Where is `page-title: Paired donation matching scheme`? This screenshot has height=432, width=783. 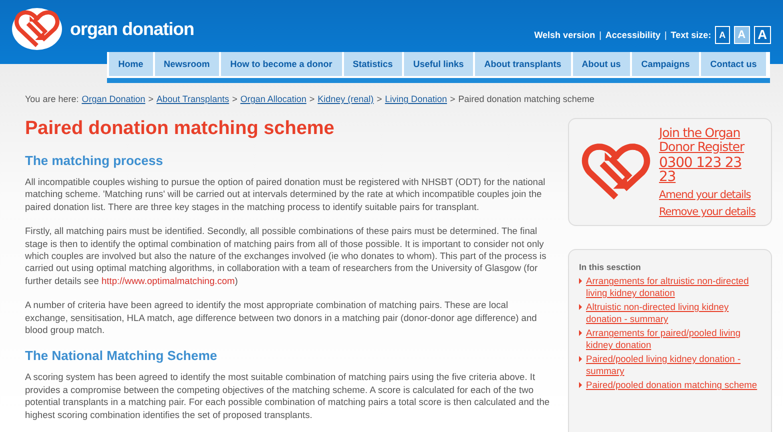 page-title: Paired donation matching scheme is located at coordinates (180, 129).